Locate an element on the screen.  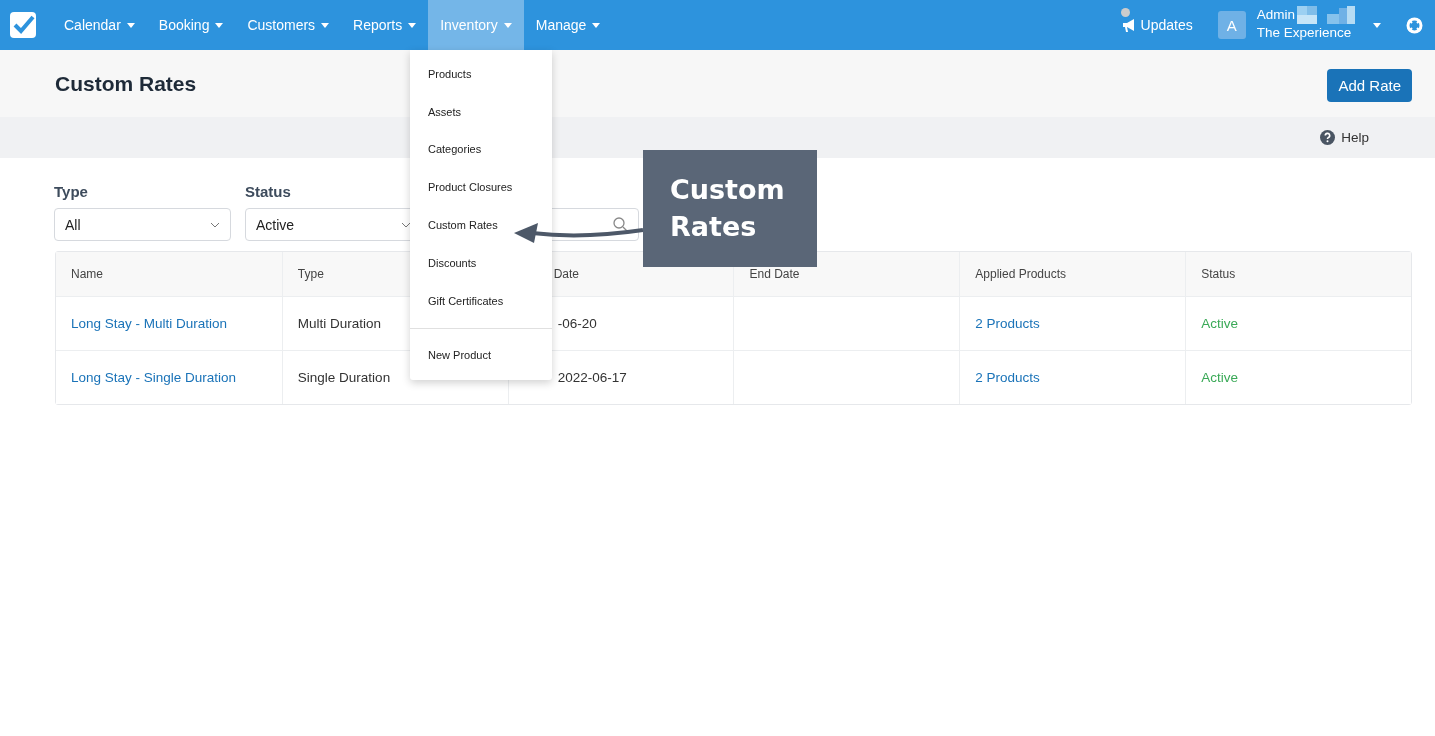
notification-dot is located at coordinates (1125, 12).